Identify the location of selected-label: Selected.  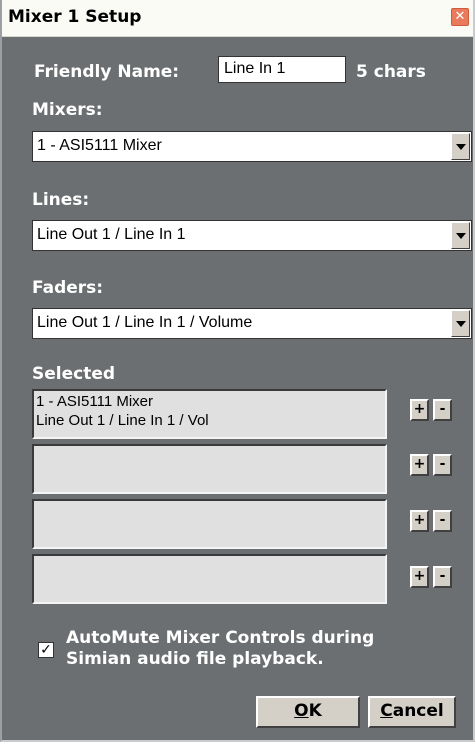
(74, 374).